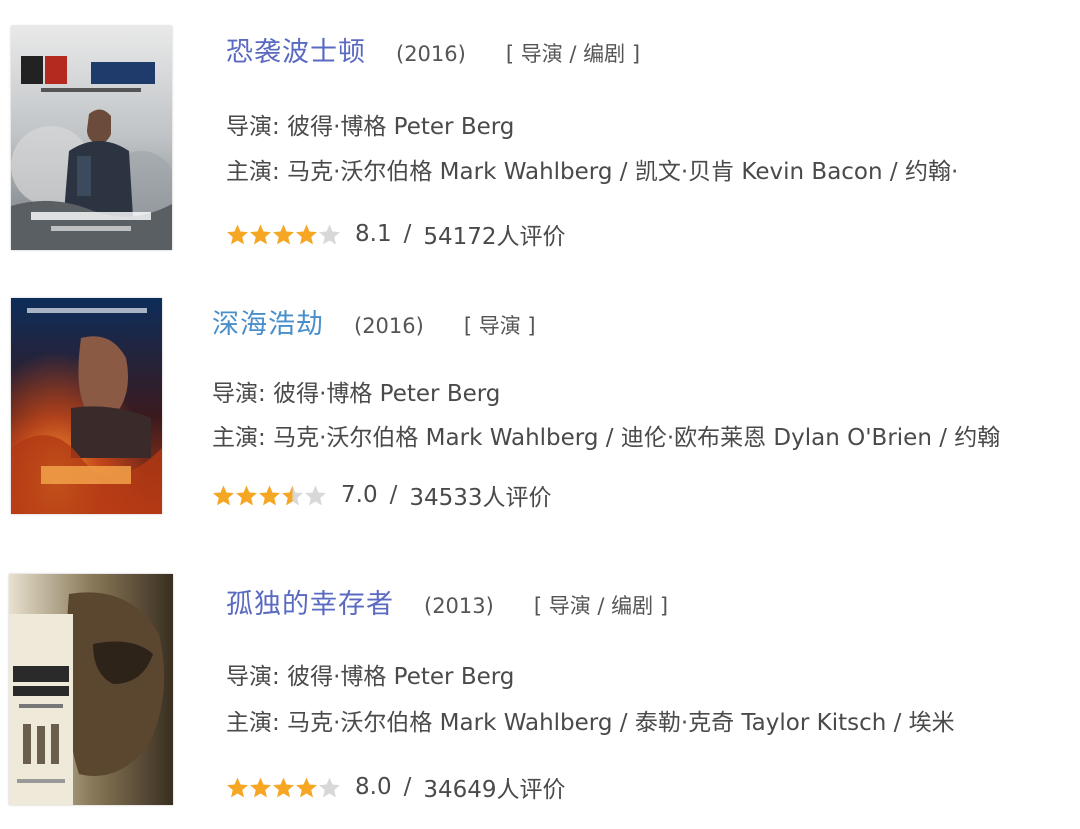 The height and width of the screenshot is (829, 1080). Describe the element at coordinates (480, 498) in the screenshot. I see `rating-votes: 34533人评价` at that location.